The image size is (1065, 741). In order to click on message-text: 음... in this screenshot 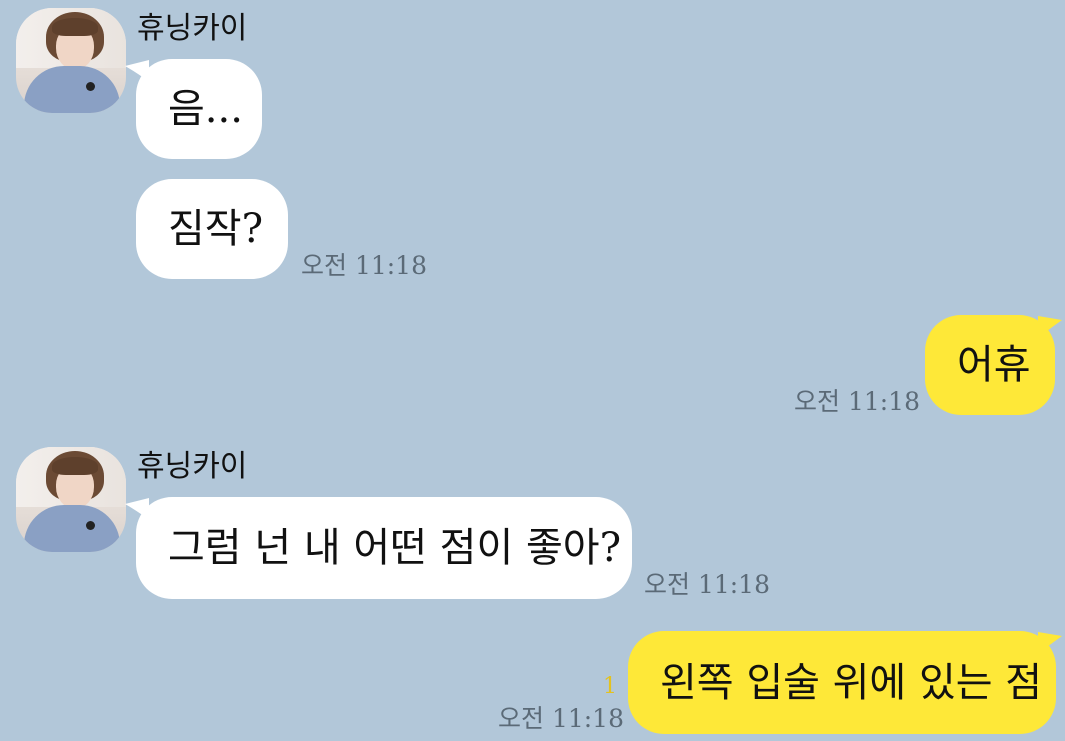, I will do `click(205, 109)`.